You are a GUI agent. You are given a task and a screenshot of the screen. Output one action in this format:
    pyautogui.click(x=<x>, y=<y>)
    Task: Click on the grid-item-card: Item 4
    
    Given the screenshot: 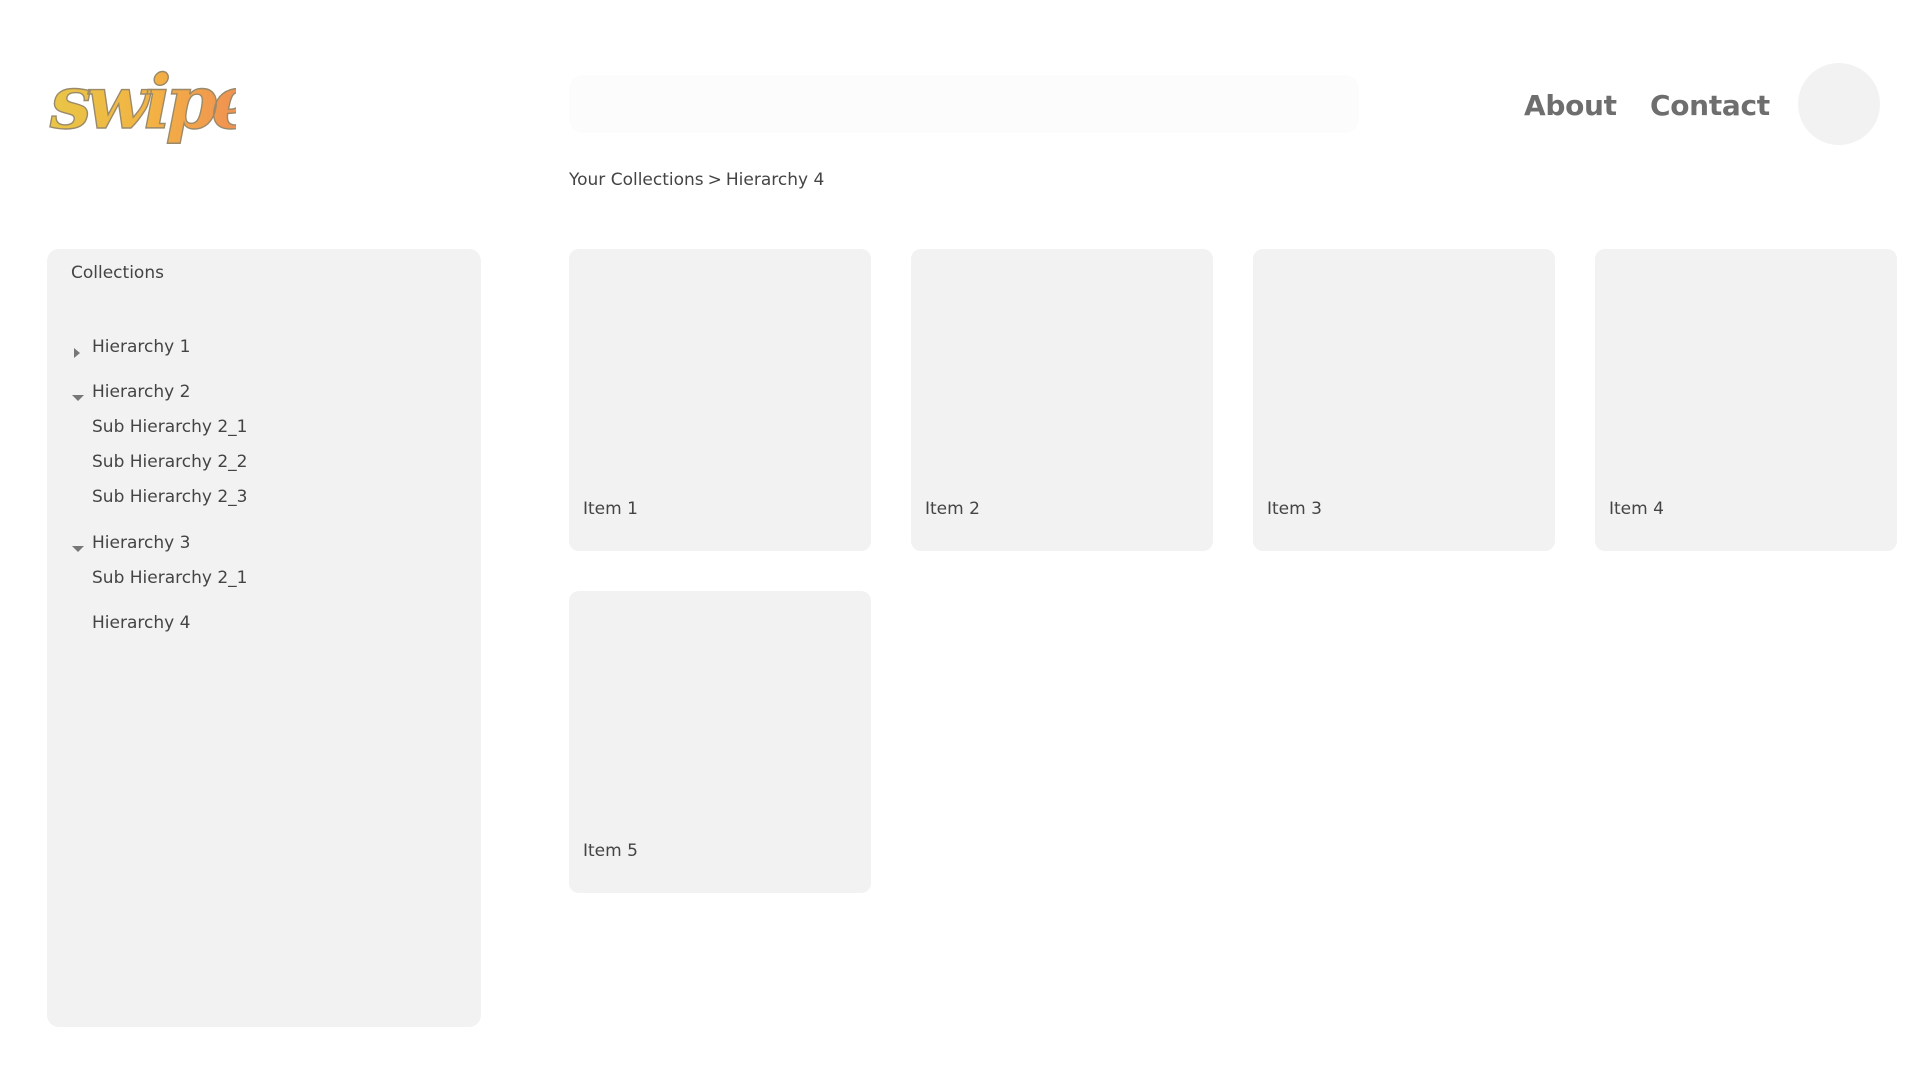 What is the action you would take?
    pyautogui.click(x=1746, y=400)
    